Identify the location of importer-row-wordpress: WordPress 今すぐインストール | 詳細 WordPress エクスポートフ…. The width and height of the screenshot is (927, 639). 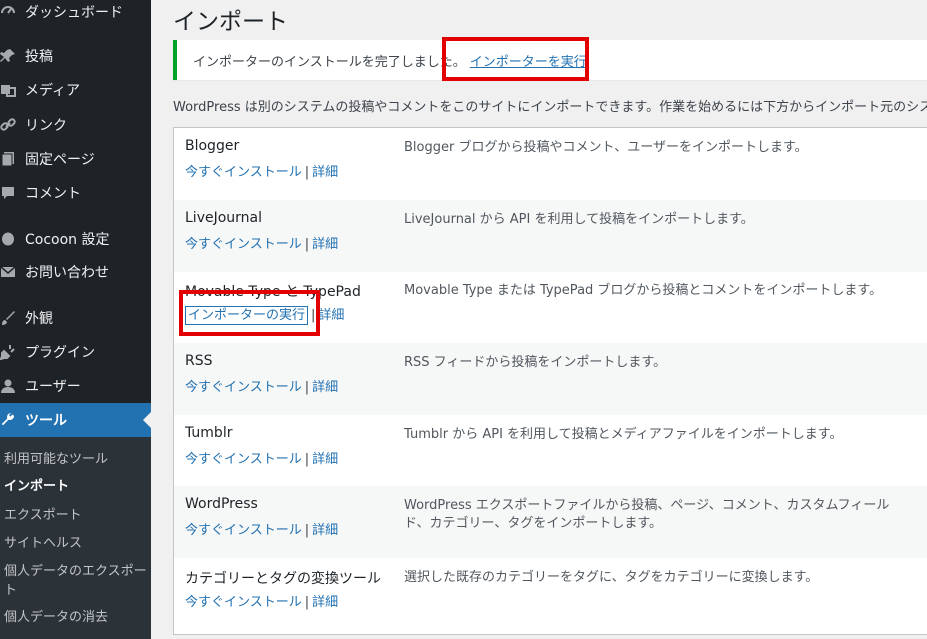
(550, 522).